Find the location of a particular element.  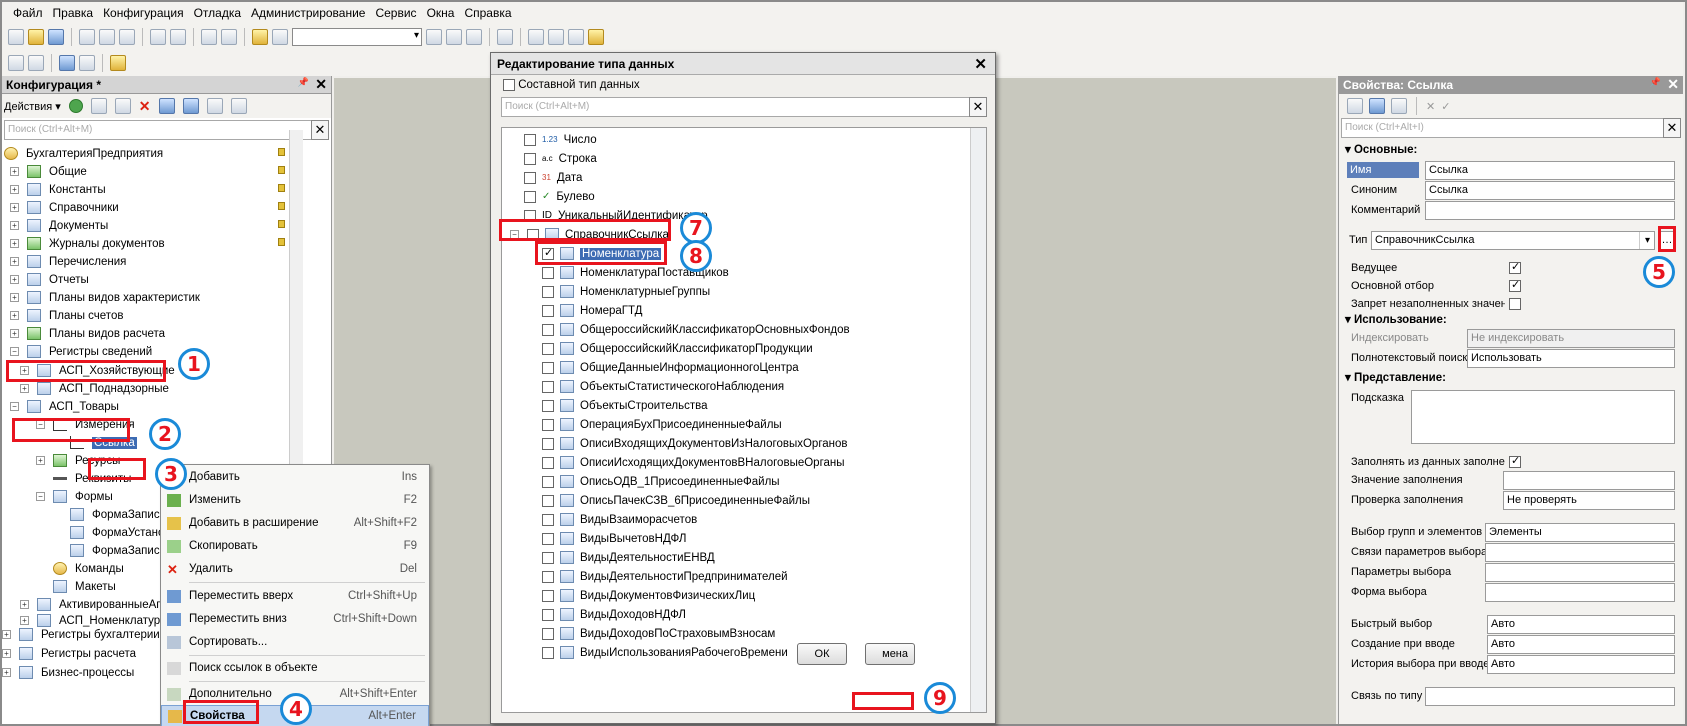

info-icon is located at coordinates (596, 37).